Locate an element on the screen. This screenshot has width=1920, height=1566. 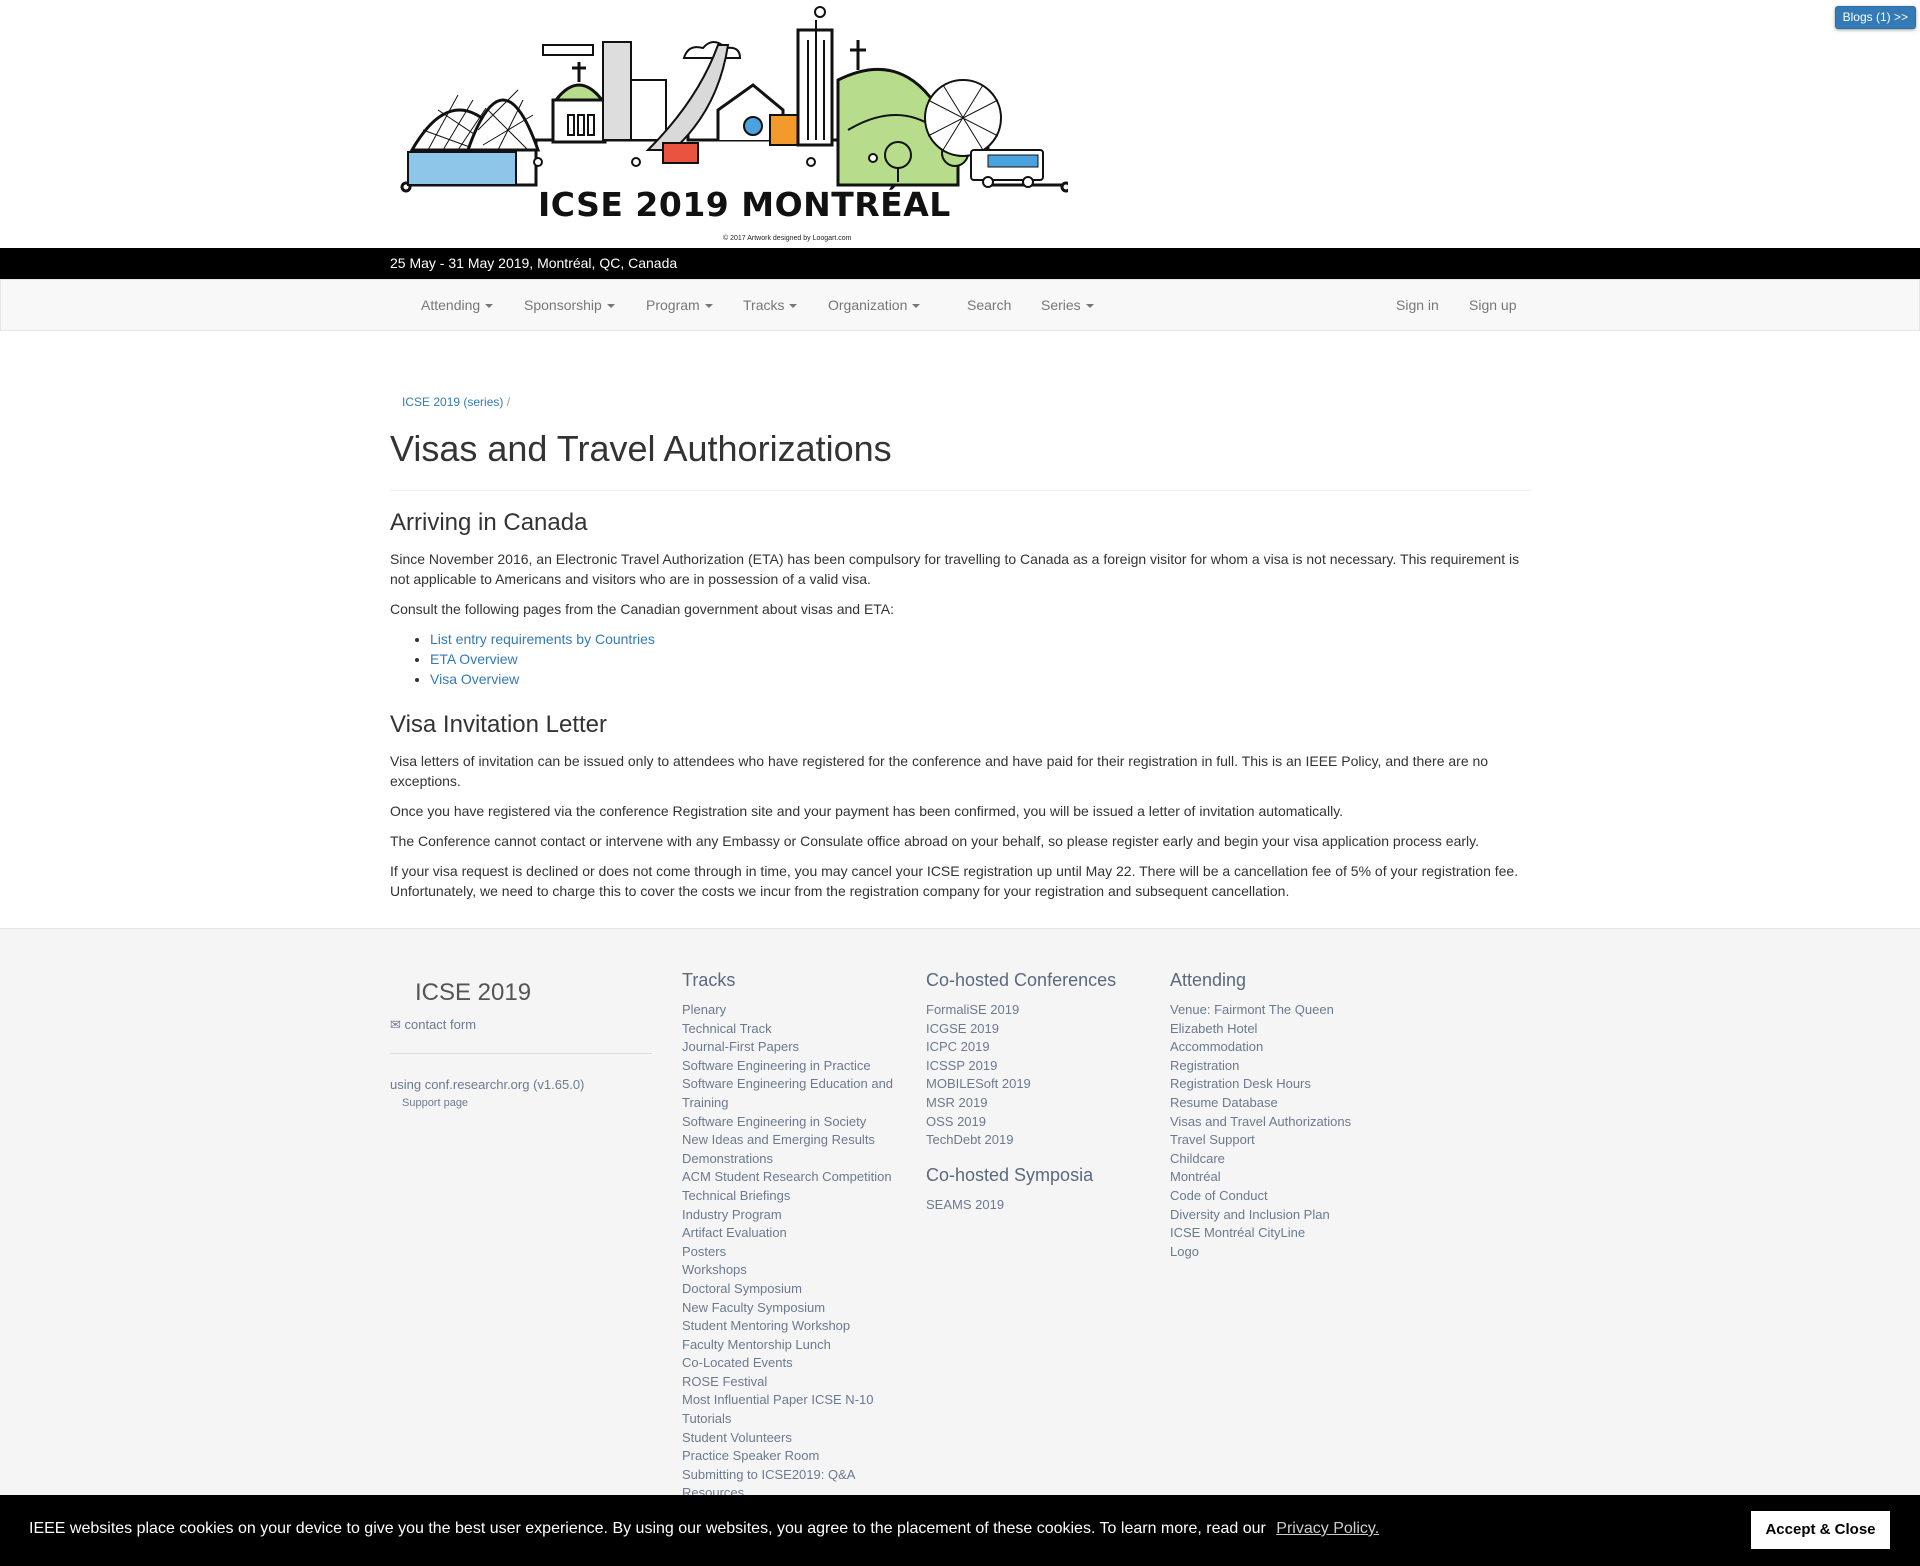
footer-link: Travel Support is located at coordinates (1265, 1140).